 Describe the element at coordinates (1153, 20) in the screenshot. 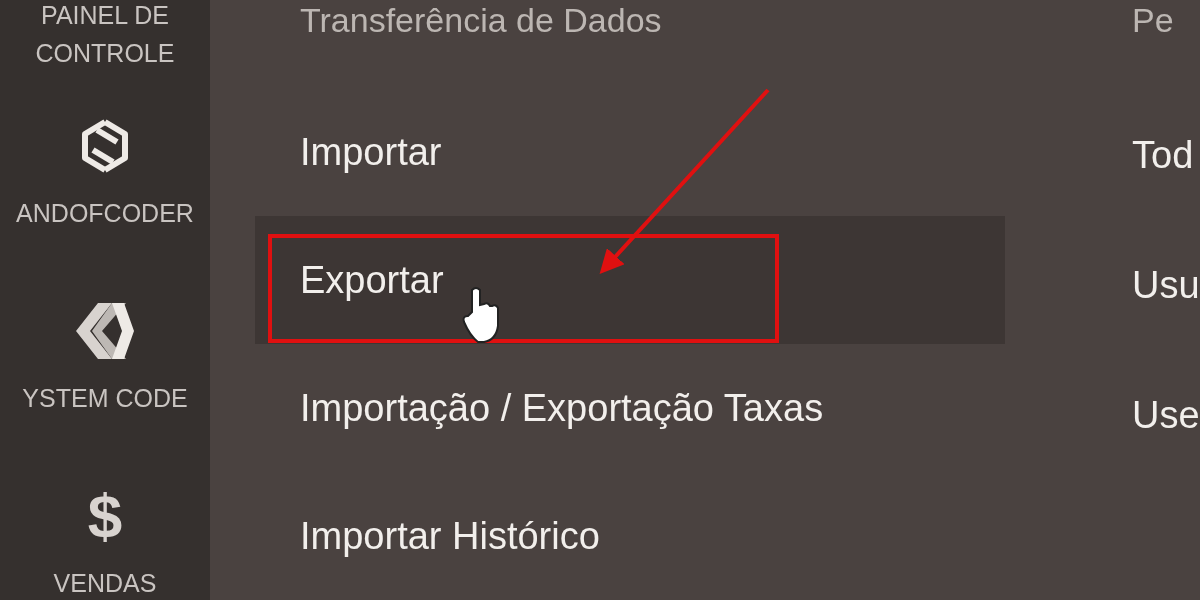

I see `section-heading: Pe` at that location.